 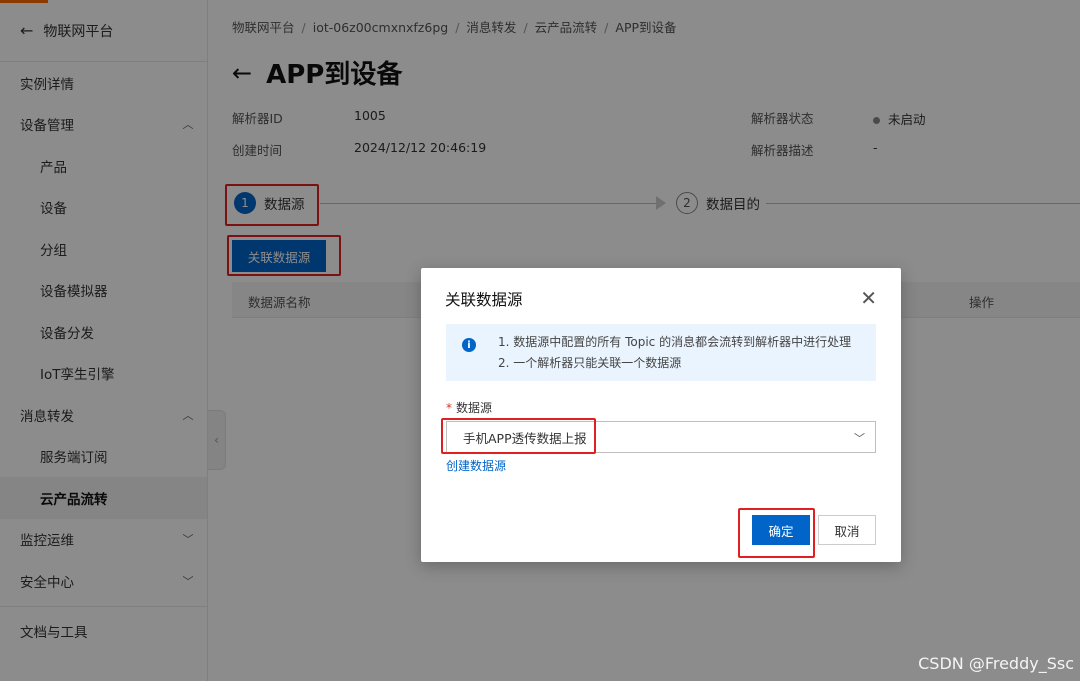 I want to click on close-icon: ✕, so click(x=868, y=298).